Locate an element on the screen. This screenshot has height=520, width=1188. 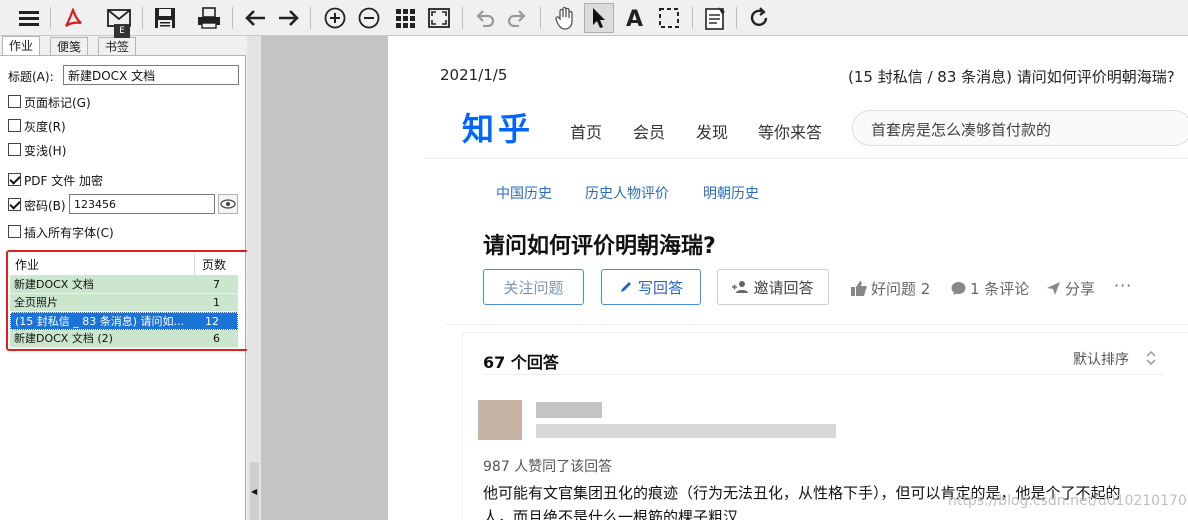
question-title: 请问如何评价明朝海瑞? is located at coordinates (599, 246).